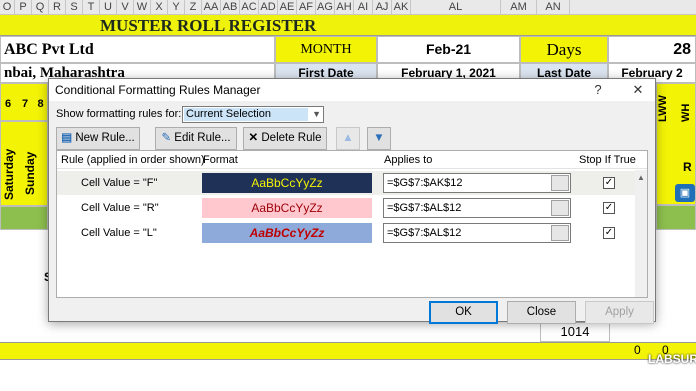 Image resolution: width=696 pixels, height=391 pixels. Describe the element at coordinates (619, 312) in the screenshot. I see `apply-button: Apply` at that location.